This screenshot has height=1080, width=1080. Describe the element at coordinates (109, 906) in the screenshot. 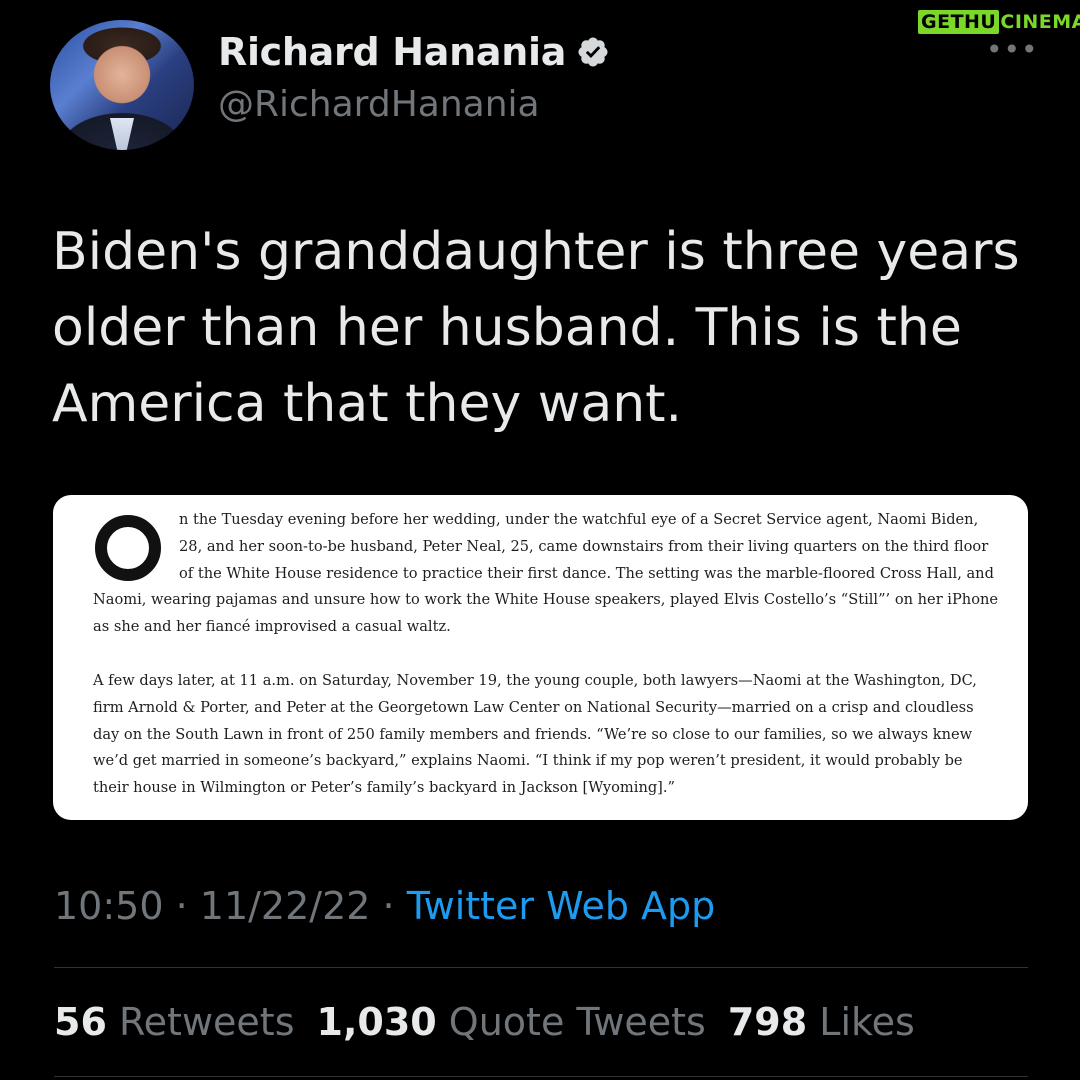

I see `tweet-time: 10:50` at that location.